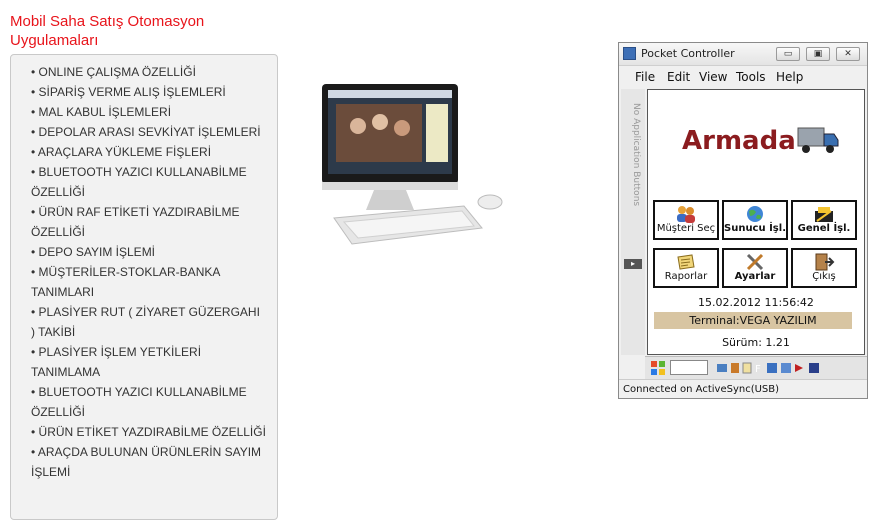 The height and width of the screenshot is (532, 896). What do you see at coordinates (751, 77) in the screenshot?
I see `menu-tools: Tools` at bounding box center [751, 77].